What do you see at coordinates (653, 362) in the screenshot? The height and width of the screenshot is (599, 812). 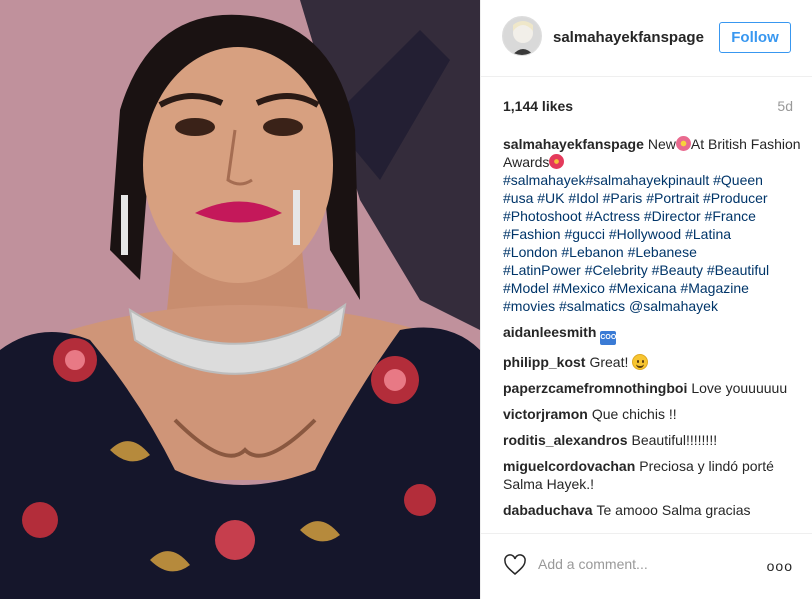 I see `comment-item: philipp_kost Great!` at bounding box center [653, 362].